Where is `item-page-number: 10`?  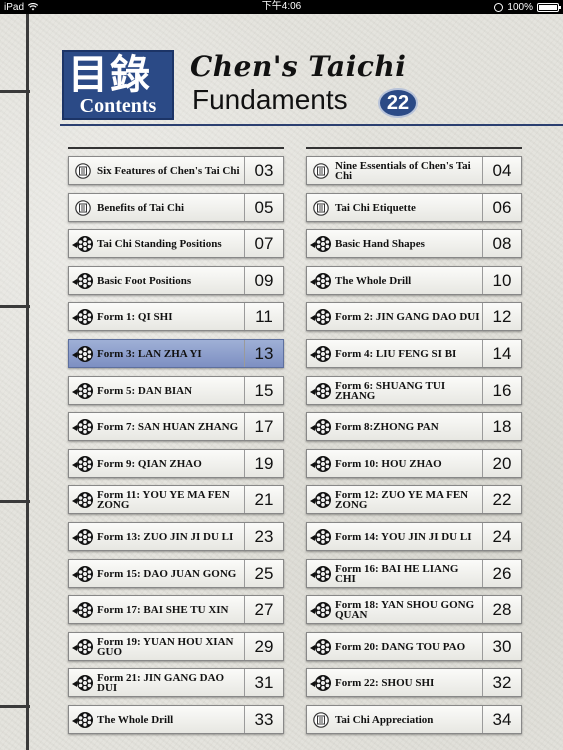
item-page-number: 10 is located at coordinates (501, 280).